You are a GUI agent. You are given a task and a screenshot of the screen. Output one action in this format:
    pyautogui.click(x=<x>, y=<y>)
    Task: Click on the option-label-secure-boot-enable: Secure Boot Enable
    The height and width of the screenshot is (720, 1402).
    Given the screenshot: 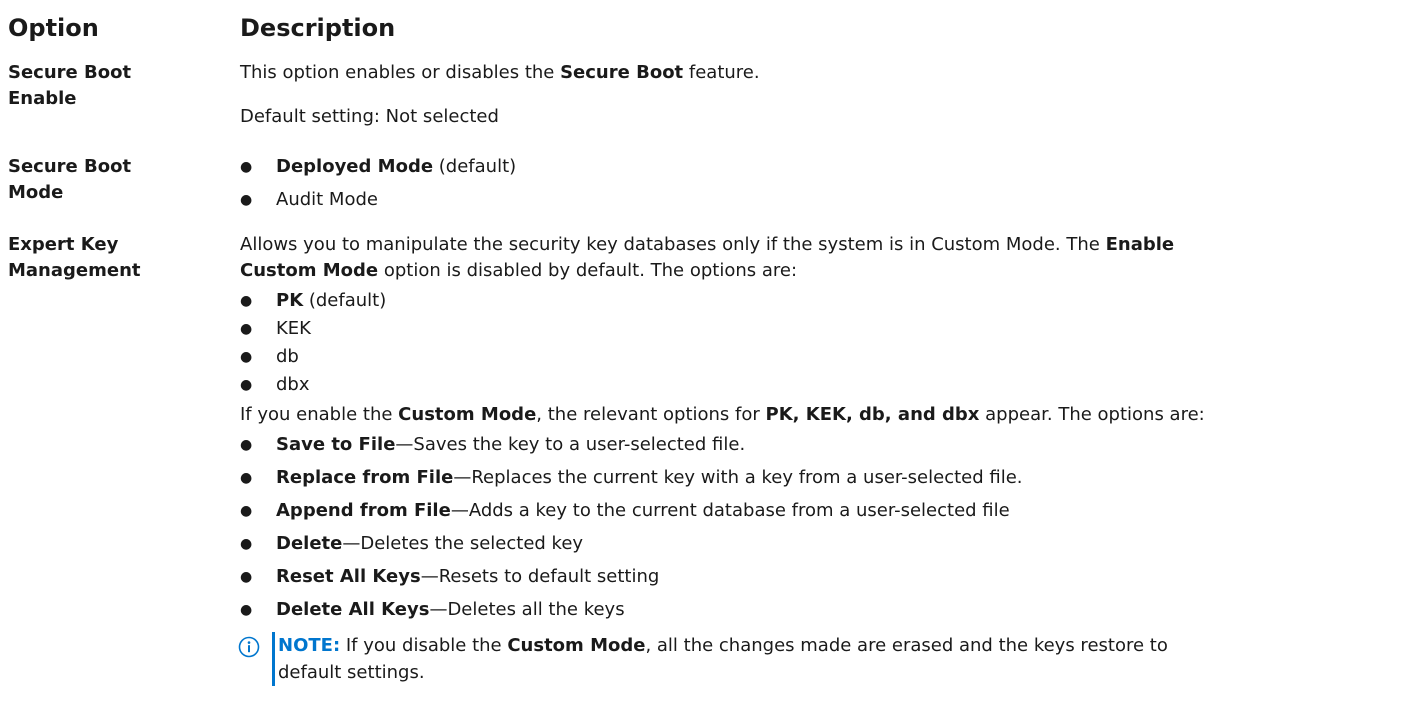 What is the action you would take?
    pyautogui.click(x=108, y=86)
    